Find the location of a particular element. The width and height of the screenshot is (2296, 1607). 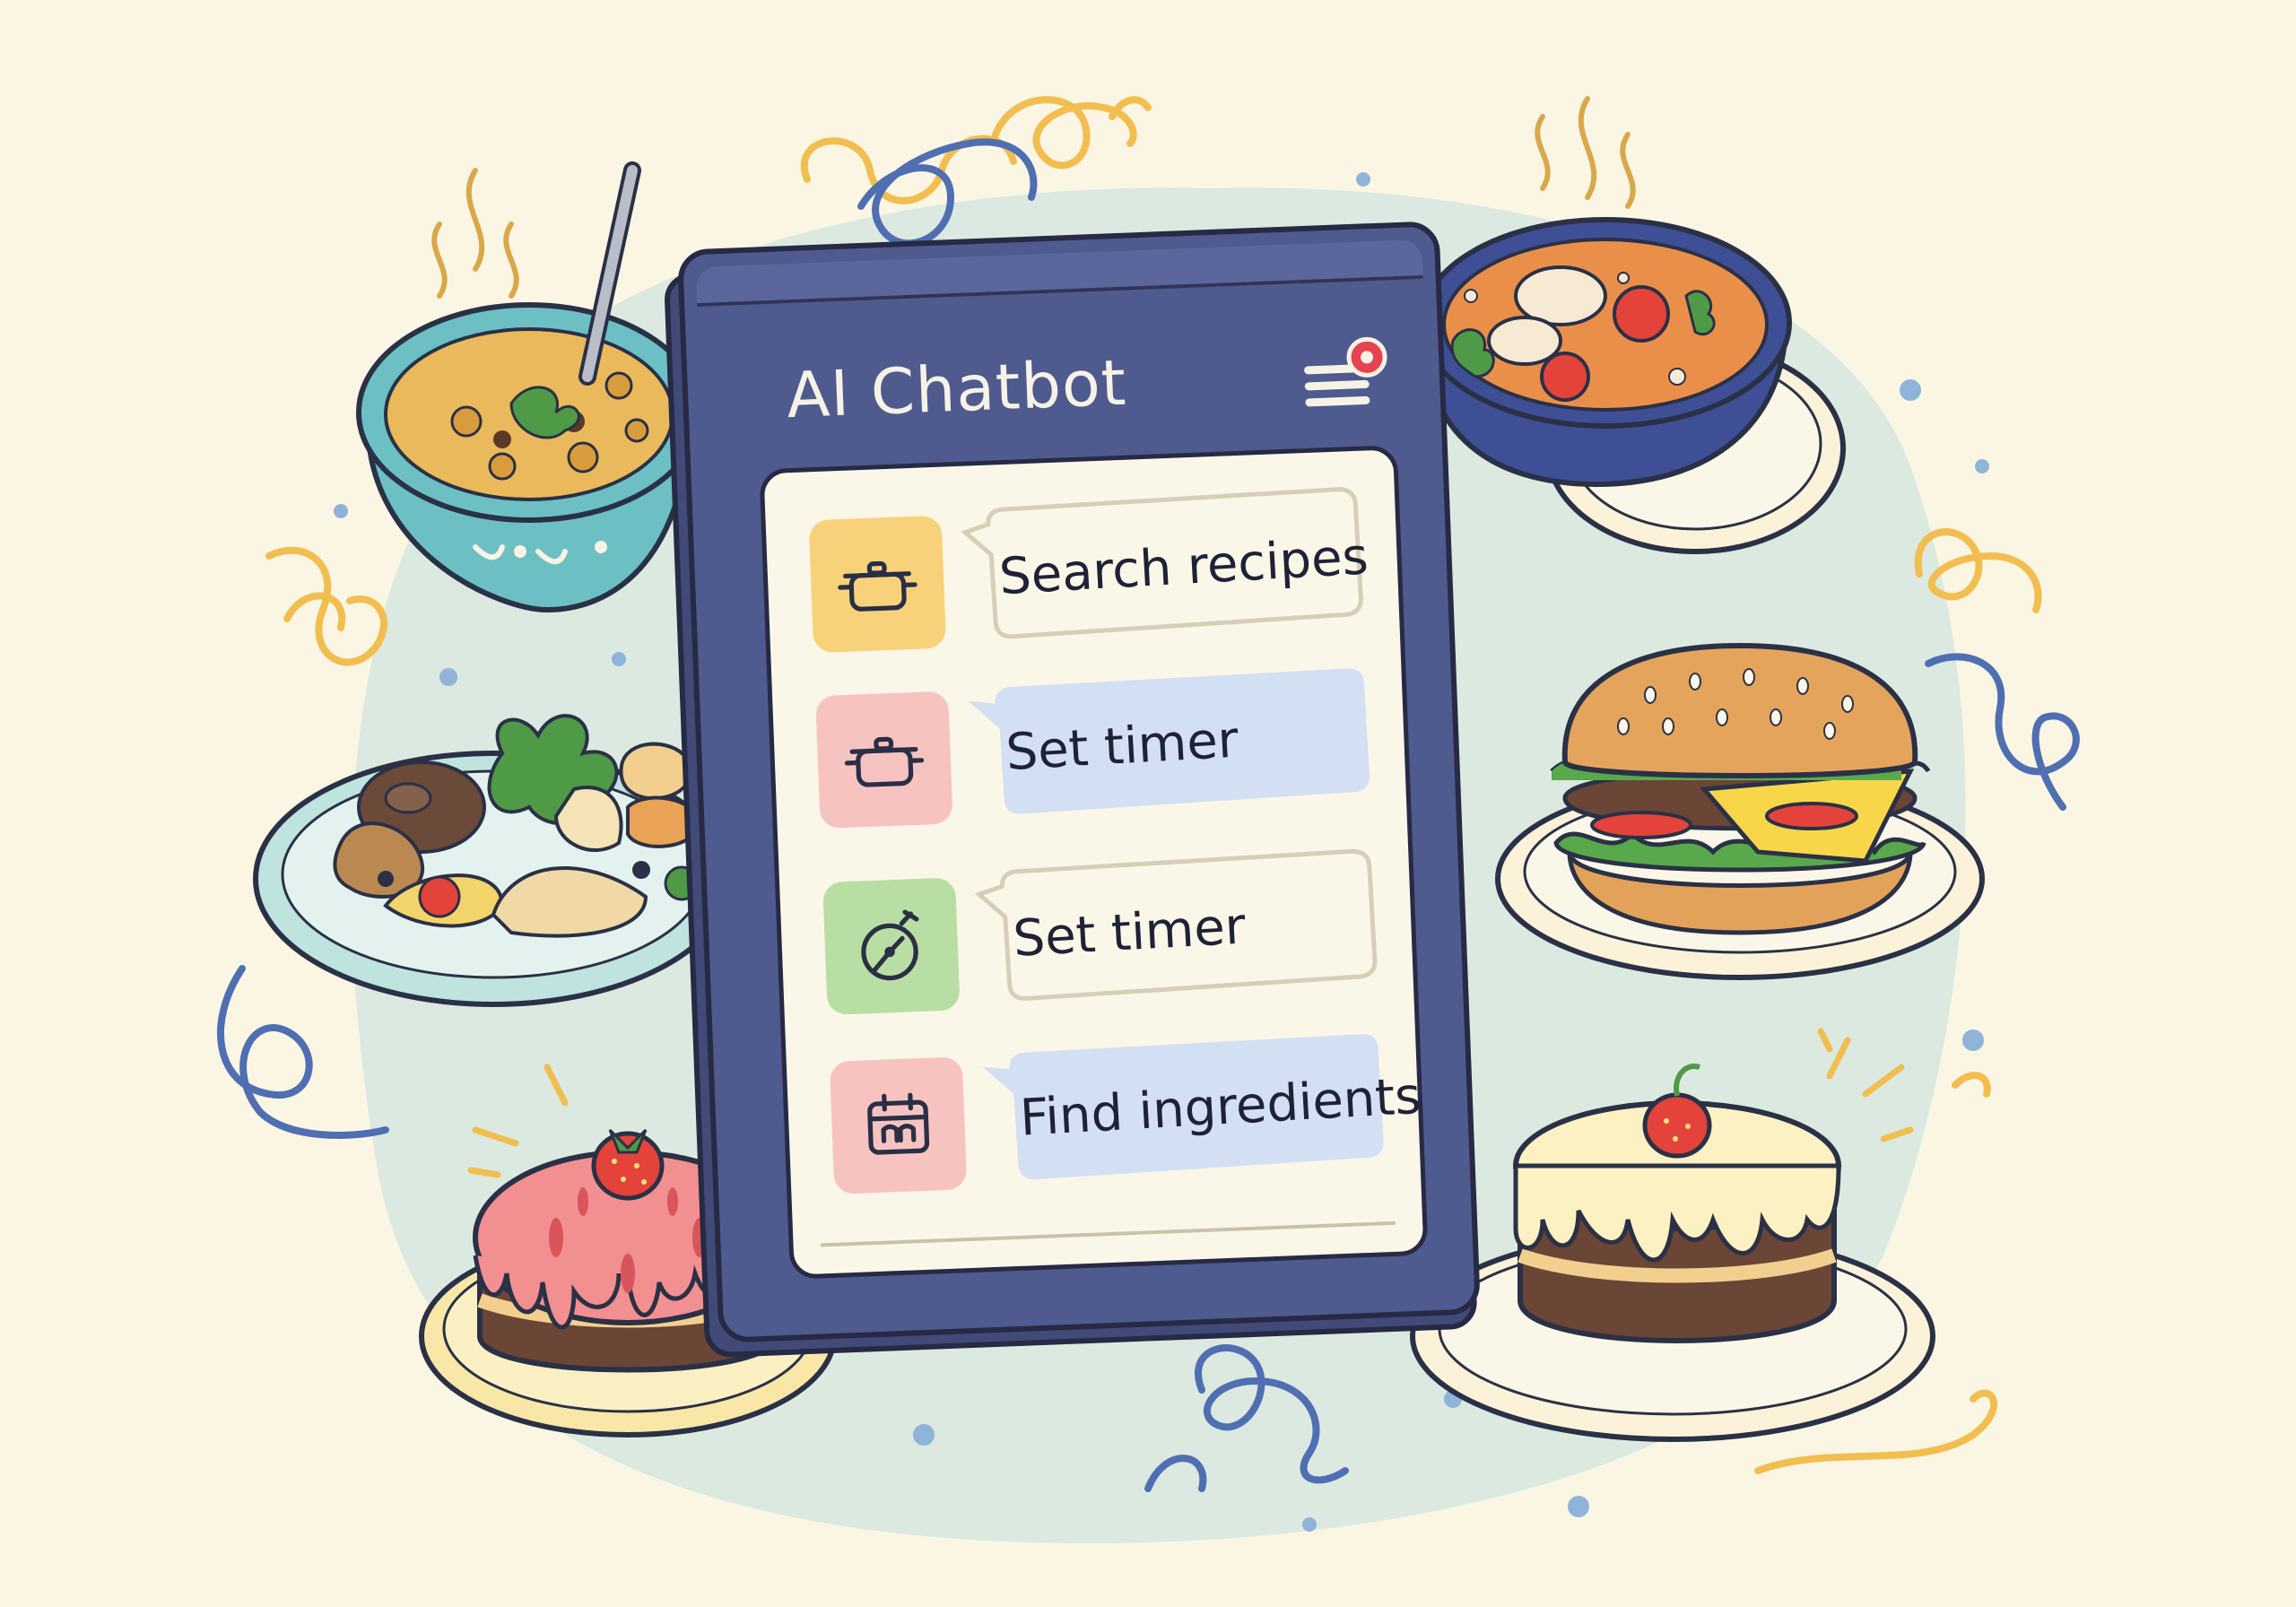

device-top-bezel is located at coordinates (1059, 273).